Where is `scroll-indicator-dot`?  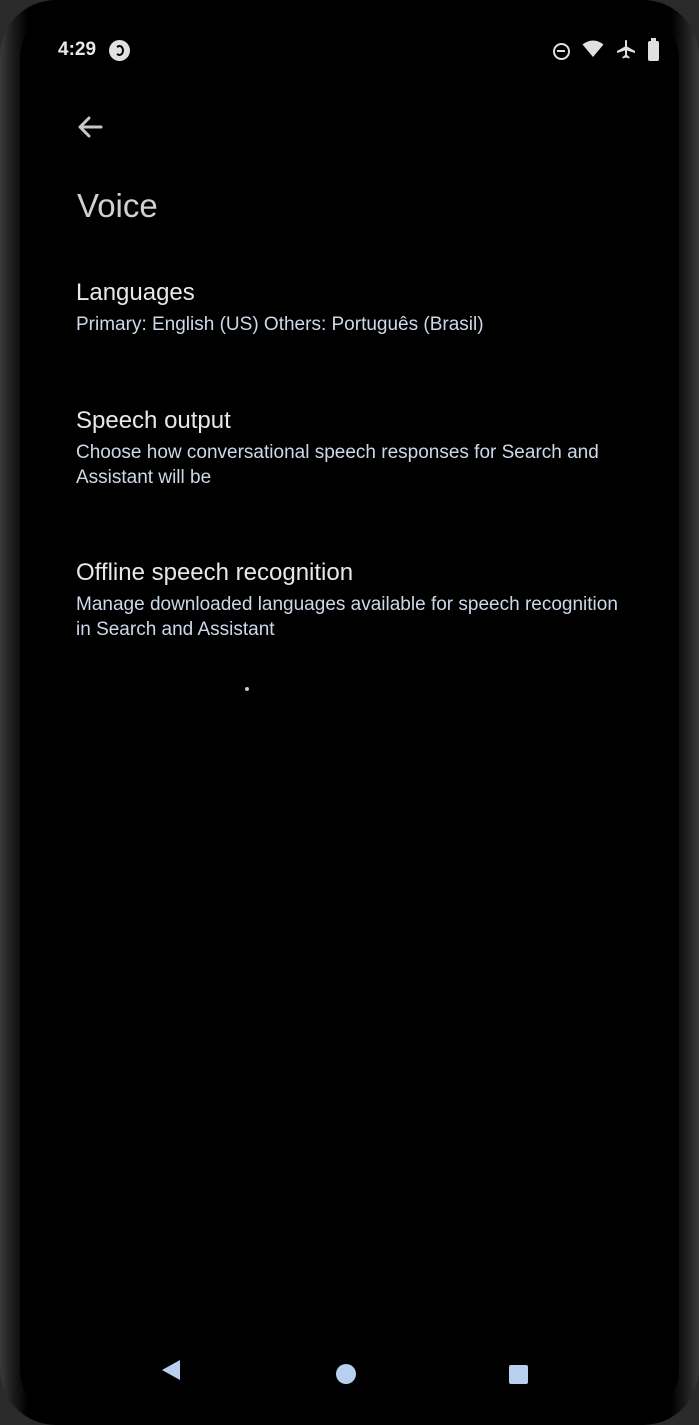 scroll-indicator-dot is located at coordinates (247, 689).